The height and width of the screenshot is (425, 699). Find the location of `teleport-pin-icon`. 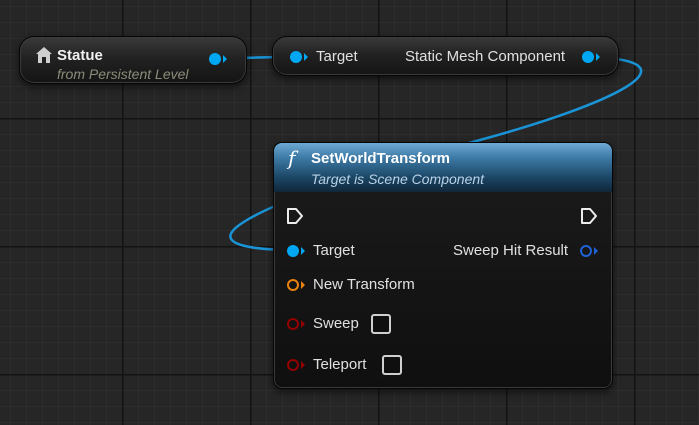

teleport-pin-icon is located at coordinates (296, 365).